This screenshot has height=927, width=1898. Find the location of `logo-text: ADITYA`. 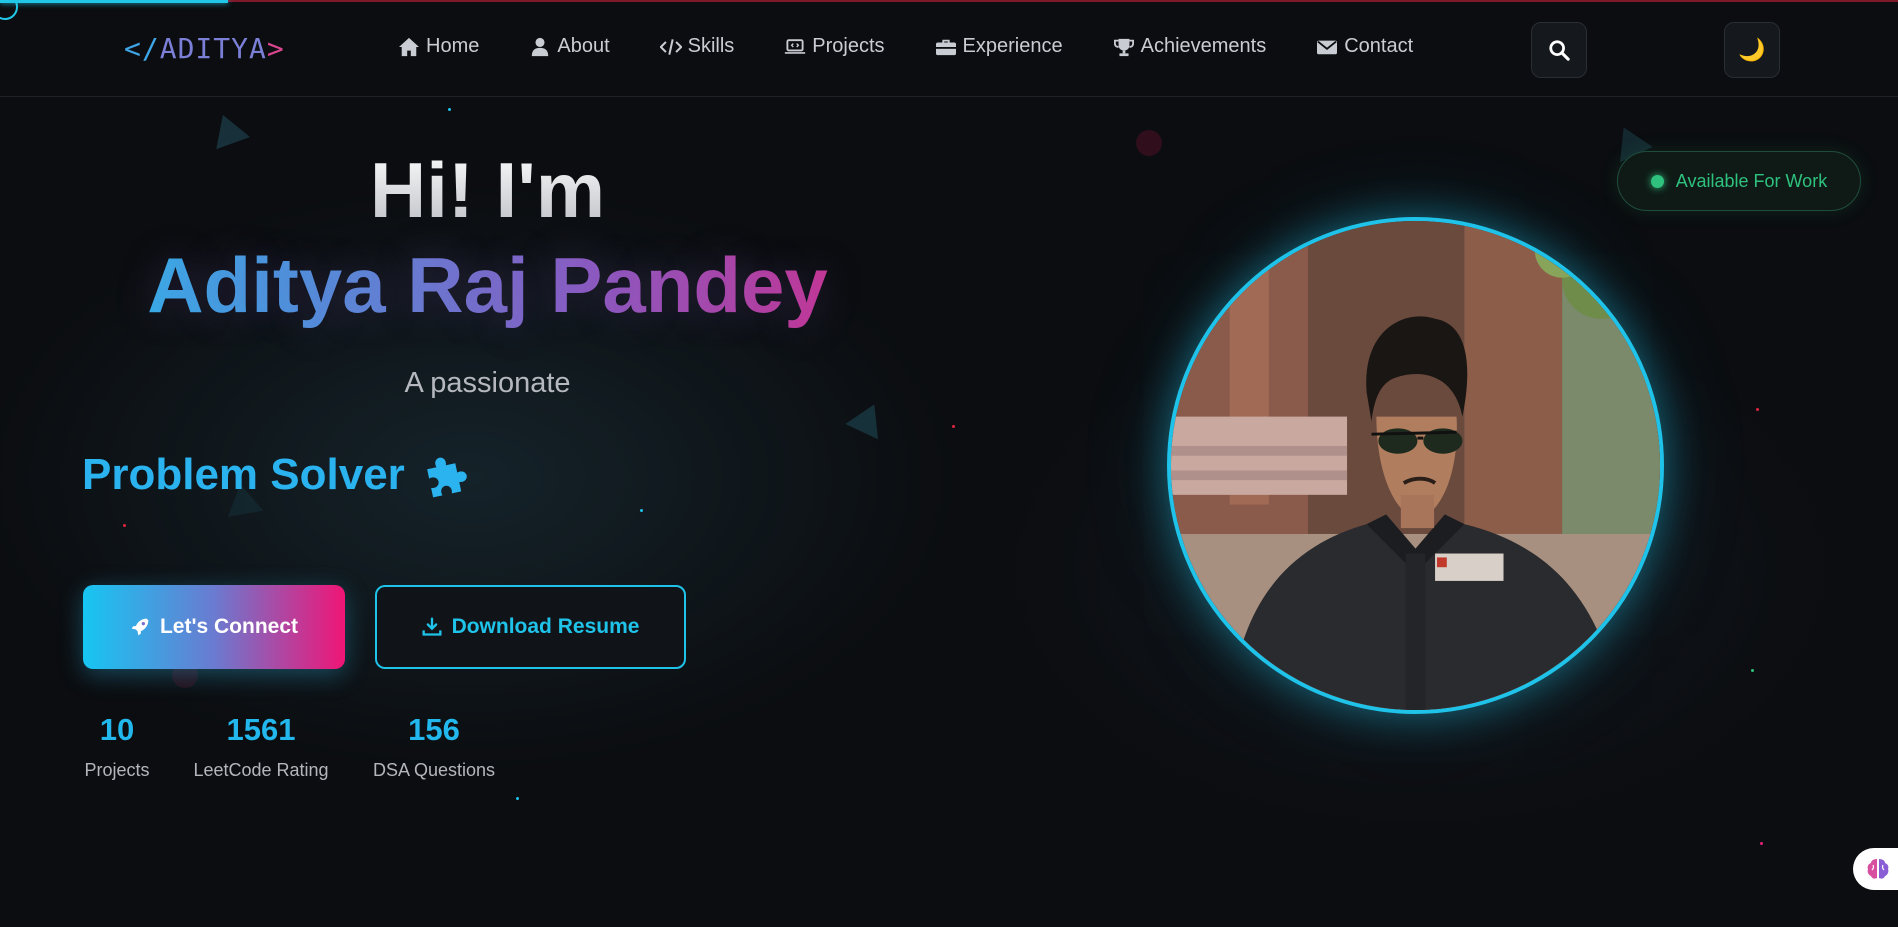

logo-text: ADITYA is located at coordinates (213, 48).